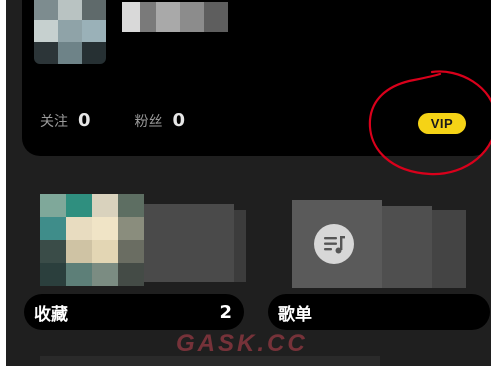 This screenshot has width=491, height=366. What do you see at coordinates (242, 343) in the screenshot?
I see `watermark: GASK.CC` at bounding box center [242, 343].